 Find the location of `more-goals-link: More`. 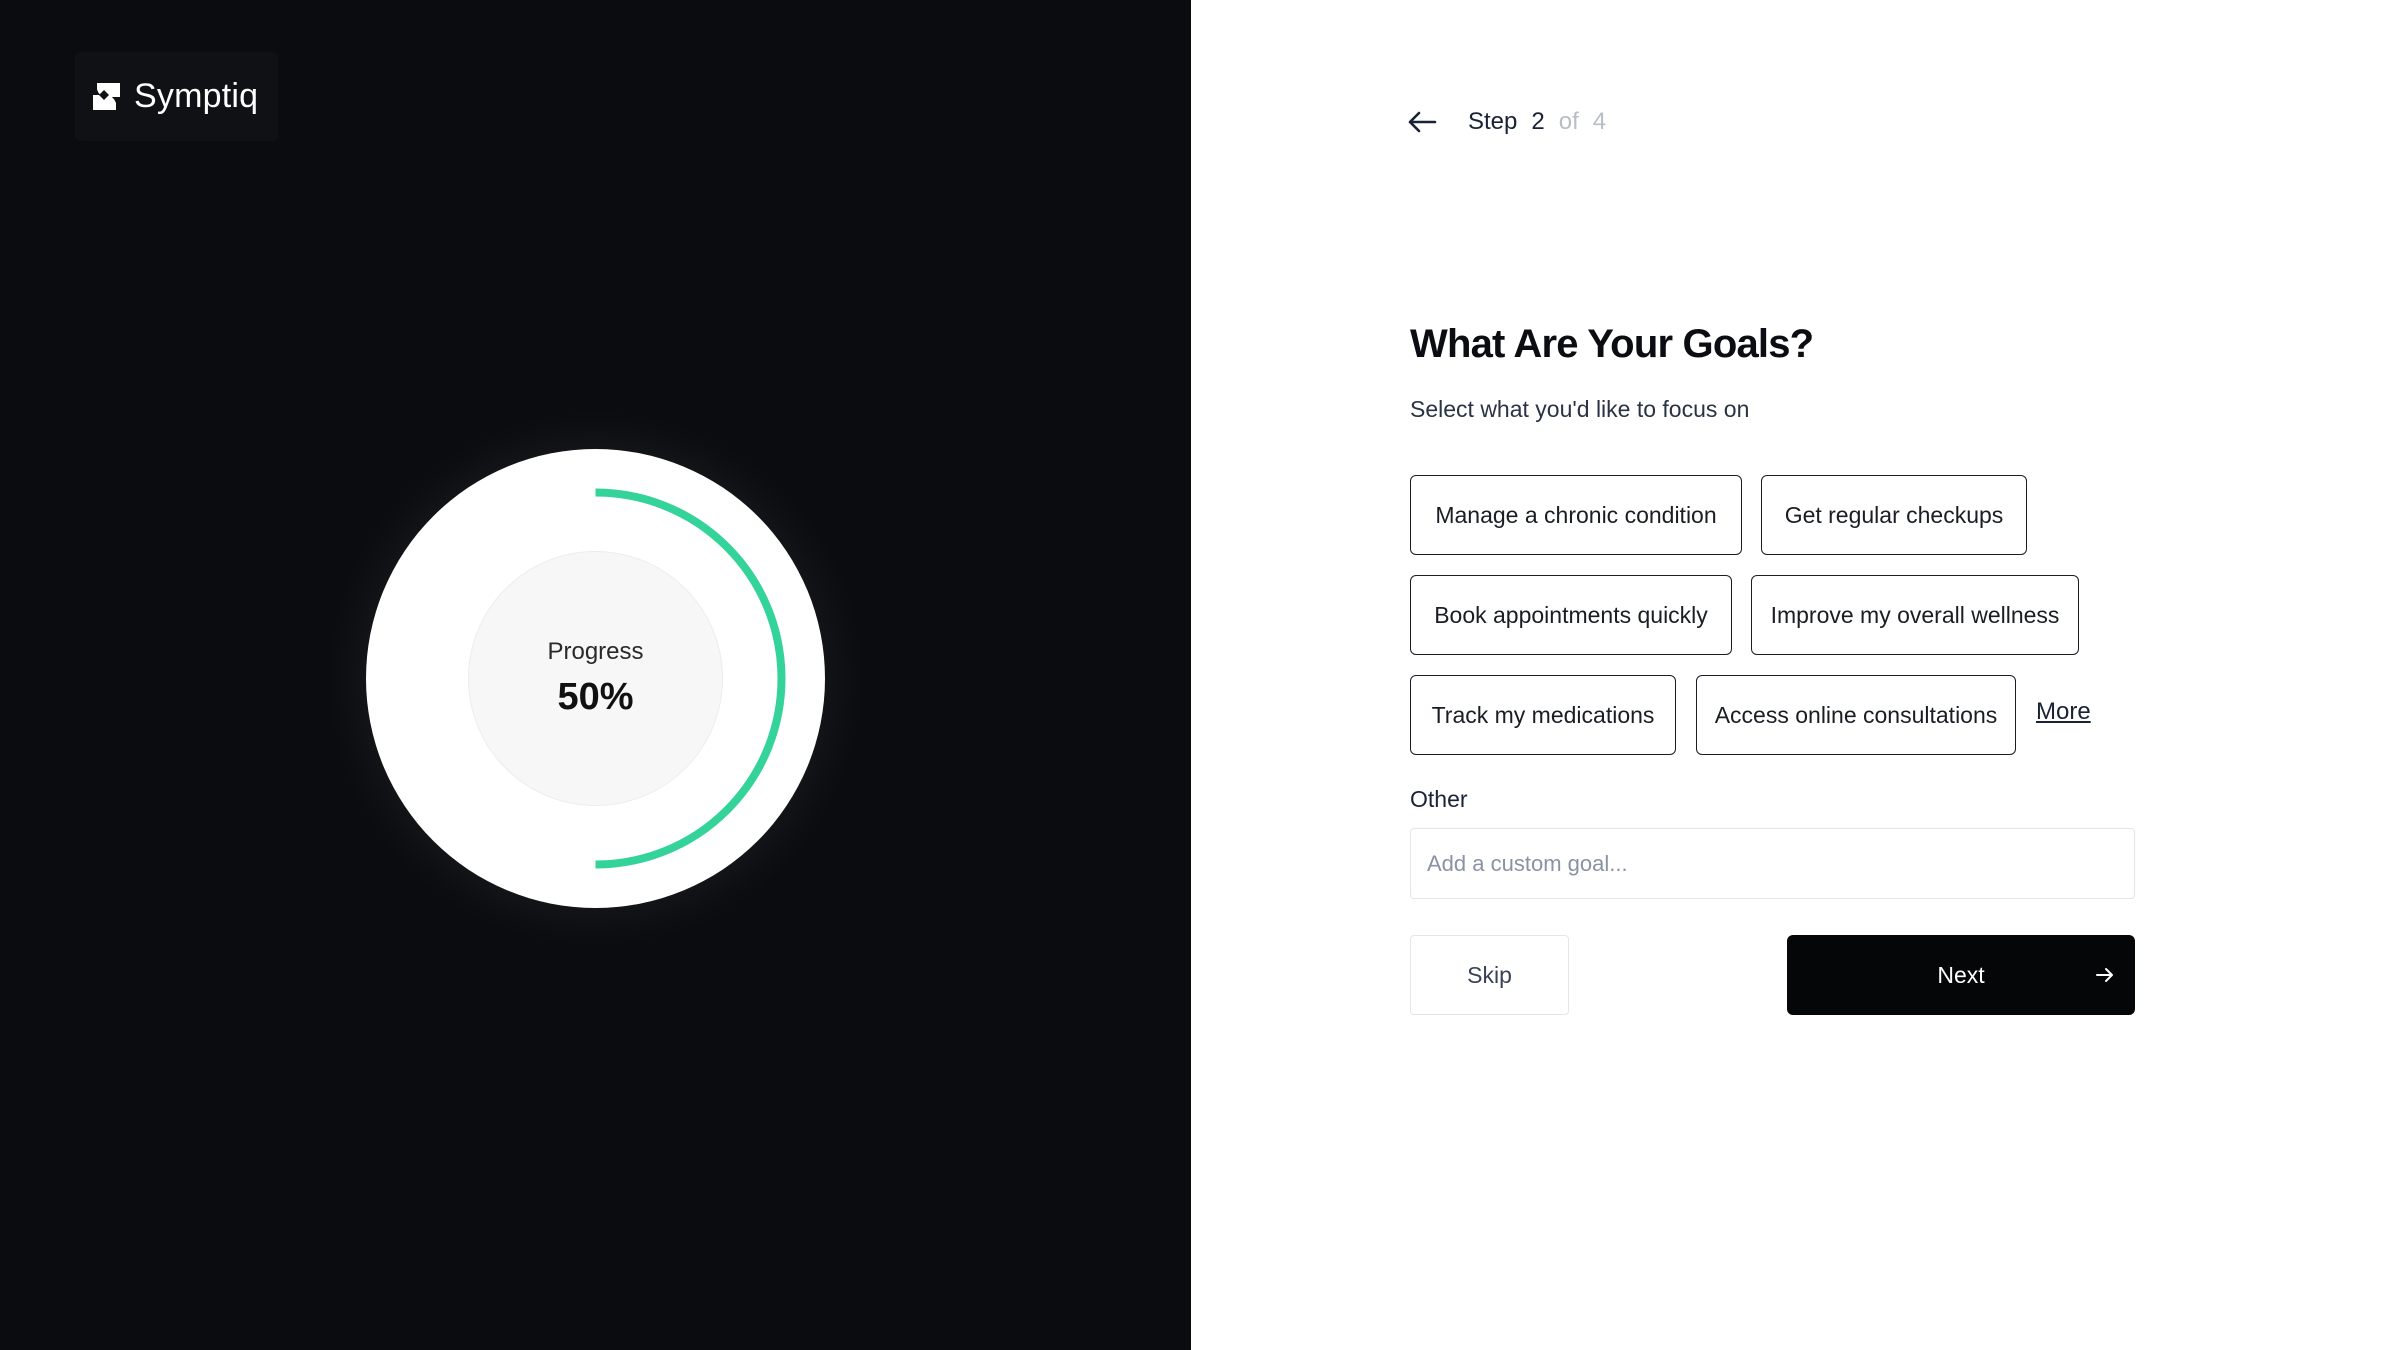

more-goals-link: More is located at coordinates (2063, 712).